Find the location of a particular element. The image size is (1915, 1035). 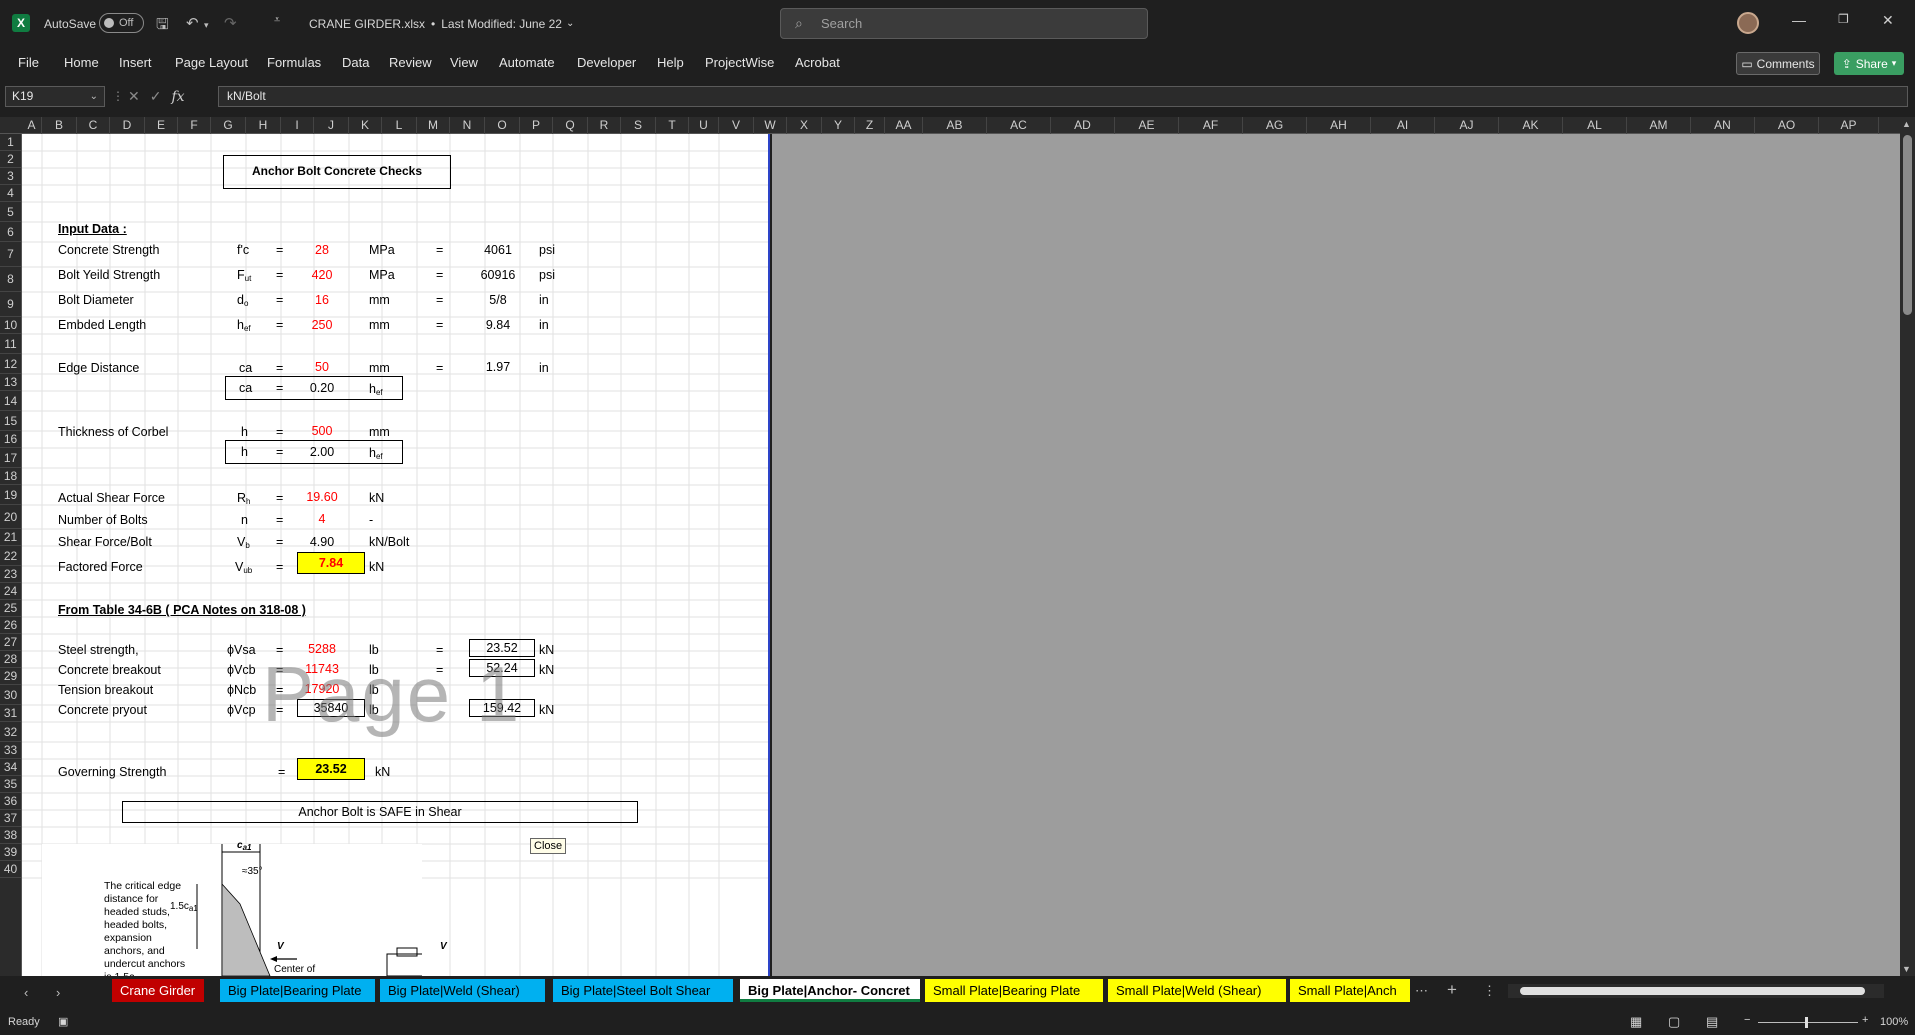

row-header: 7 is located at coordinates (10, 254).